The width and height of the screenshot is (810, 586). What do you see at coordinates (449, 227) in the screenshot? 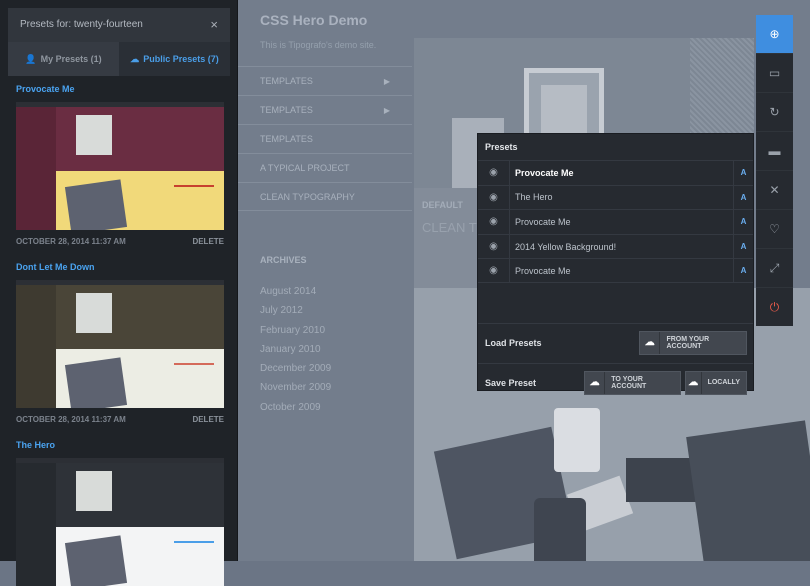
I see `post-title: CLEAN T` at bounding box center [449, 227].